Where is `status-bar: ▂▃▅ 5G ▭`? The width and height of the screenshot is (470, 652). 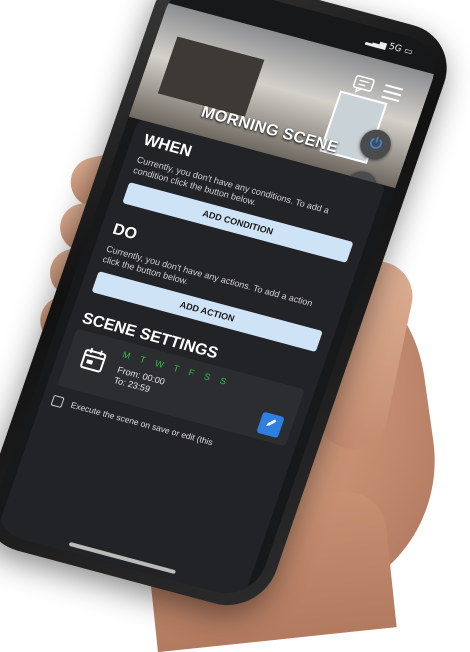
status-bar: ▂▃▅ 5G ▭ is located at coordinates (389, 47).